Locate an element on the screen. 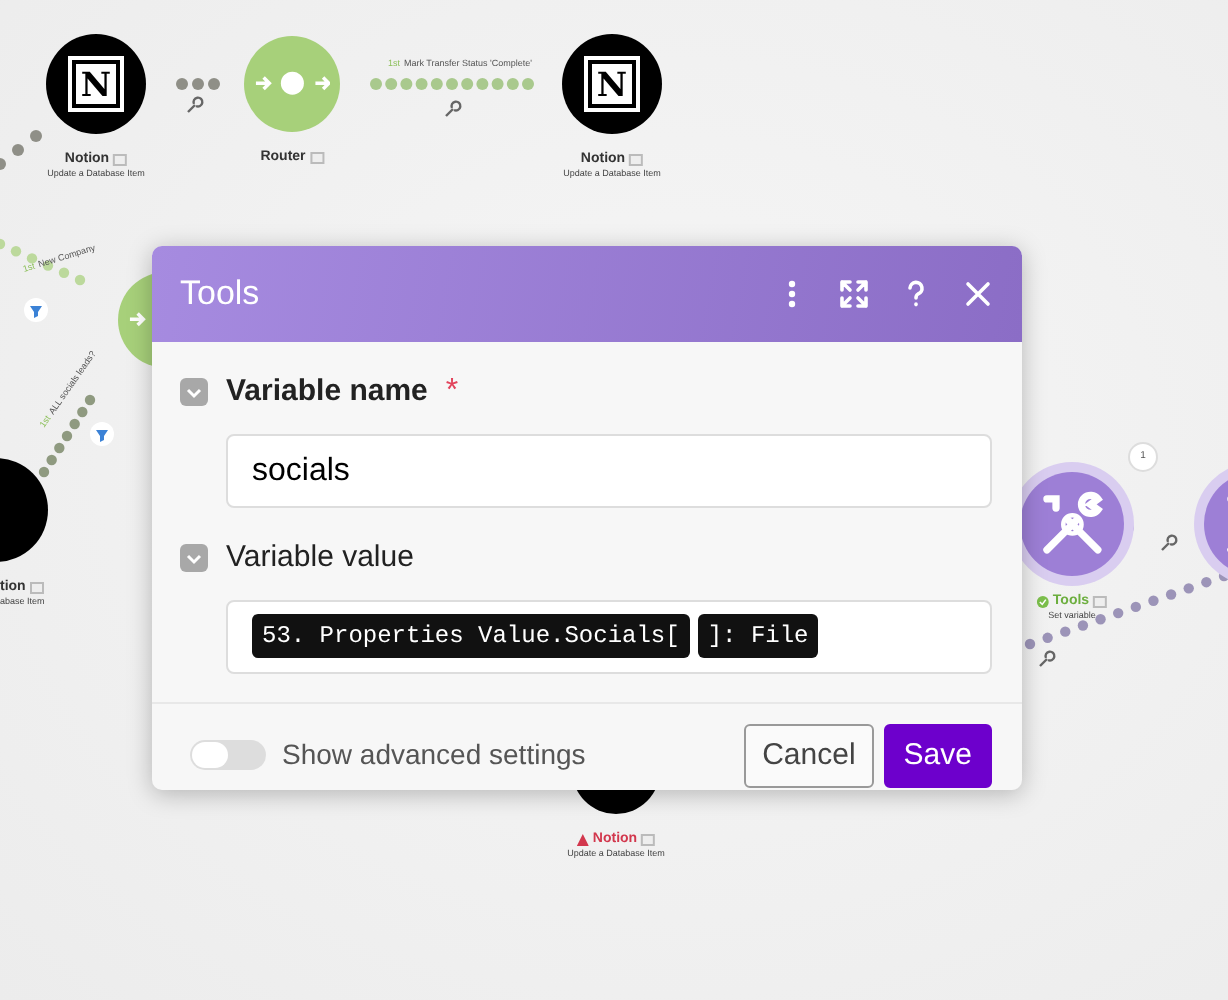  save-button: Save is located at coordinates (937, 755).